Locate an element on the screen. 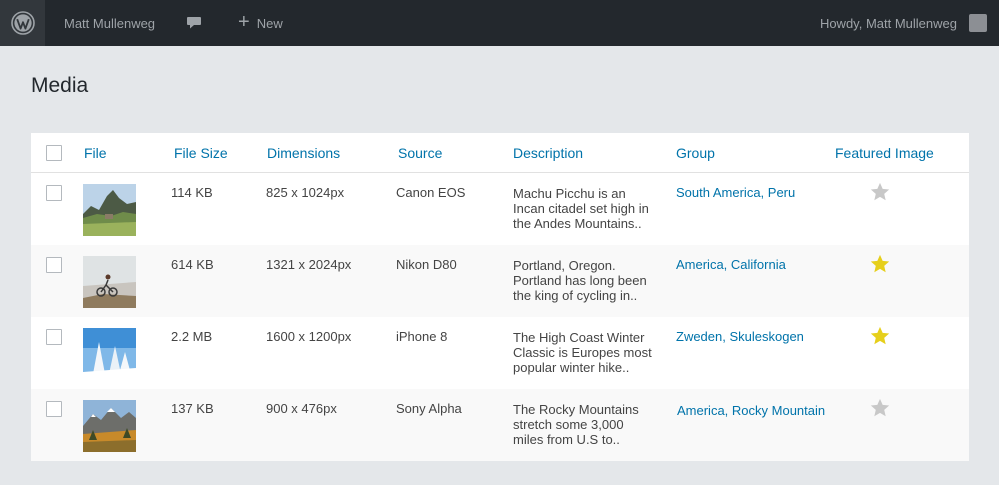  avatar is located at coordinates (978, 23).